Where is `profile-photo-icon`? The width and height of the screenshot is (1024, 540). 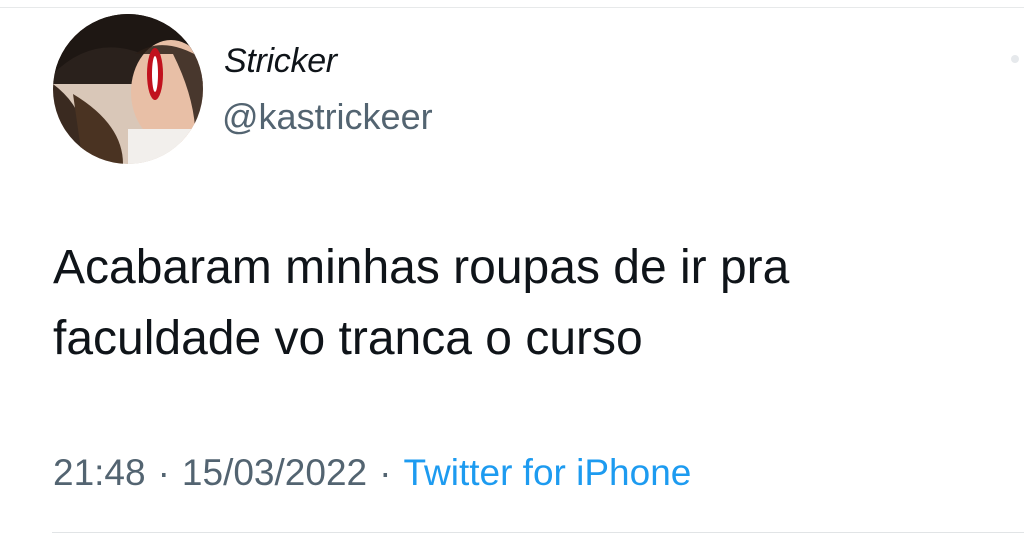
profile-photo-icon is located at coordinates (128, 89).